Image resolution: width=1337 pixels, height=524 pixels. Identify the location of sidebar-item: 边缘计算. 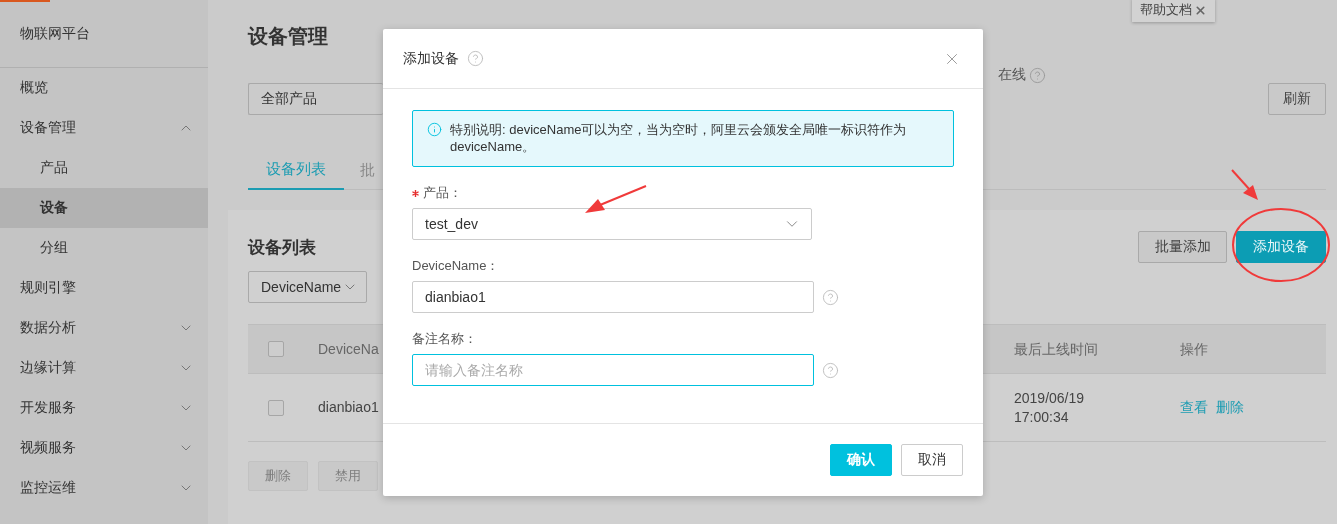
(104, 368).